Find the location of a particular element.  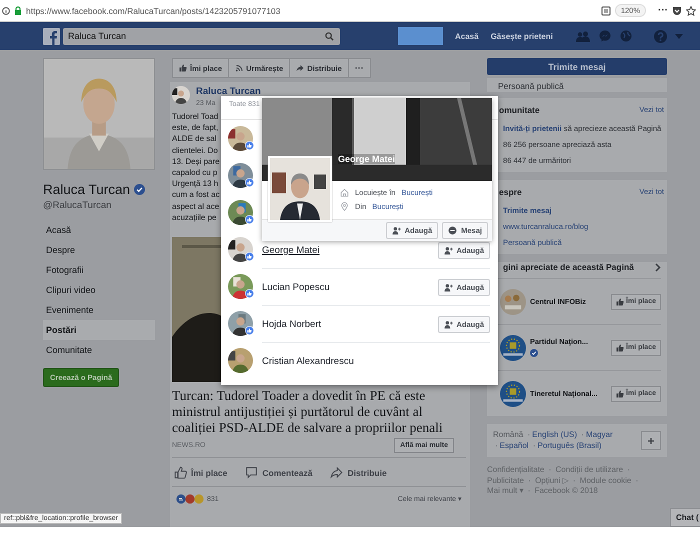

post-text-line: Urgență 13 h is located at coordinates (195, 184).